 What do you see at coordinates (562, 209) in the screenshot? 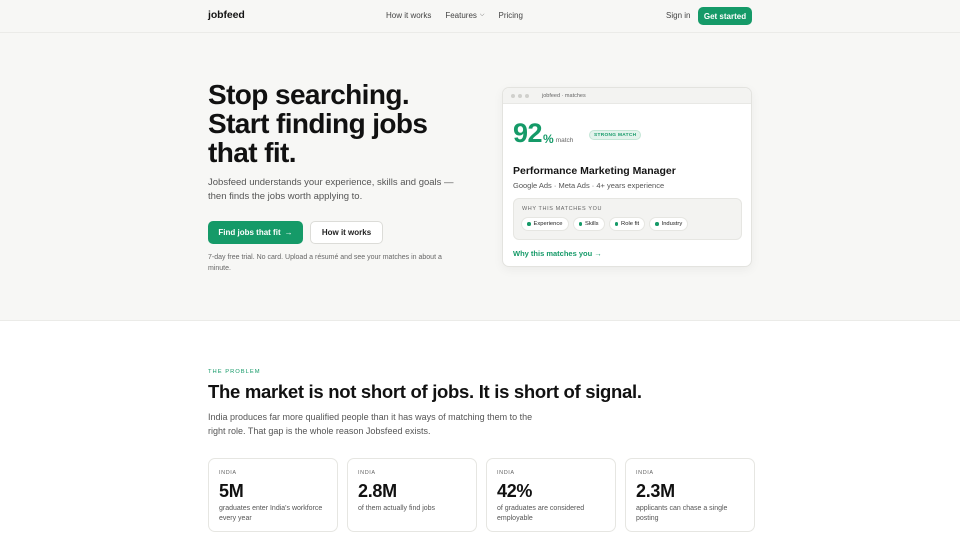
I see `why-matches-label: WHY THIS MATCHES YOU` at bounding box center [562, 209].